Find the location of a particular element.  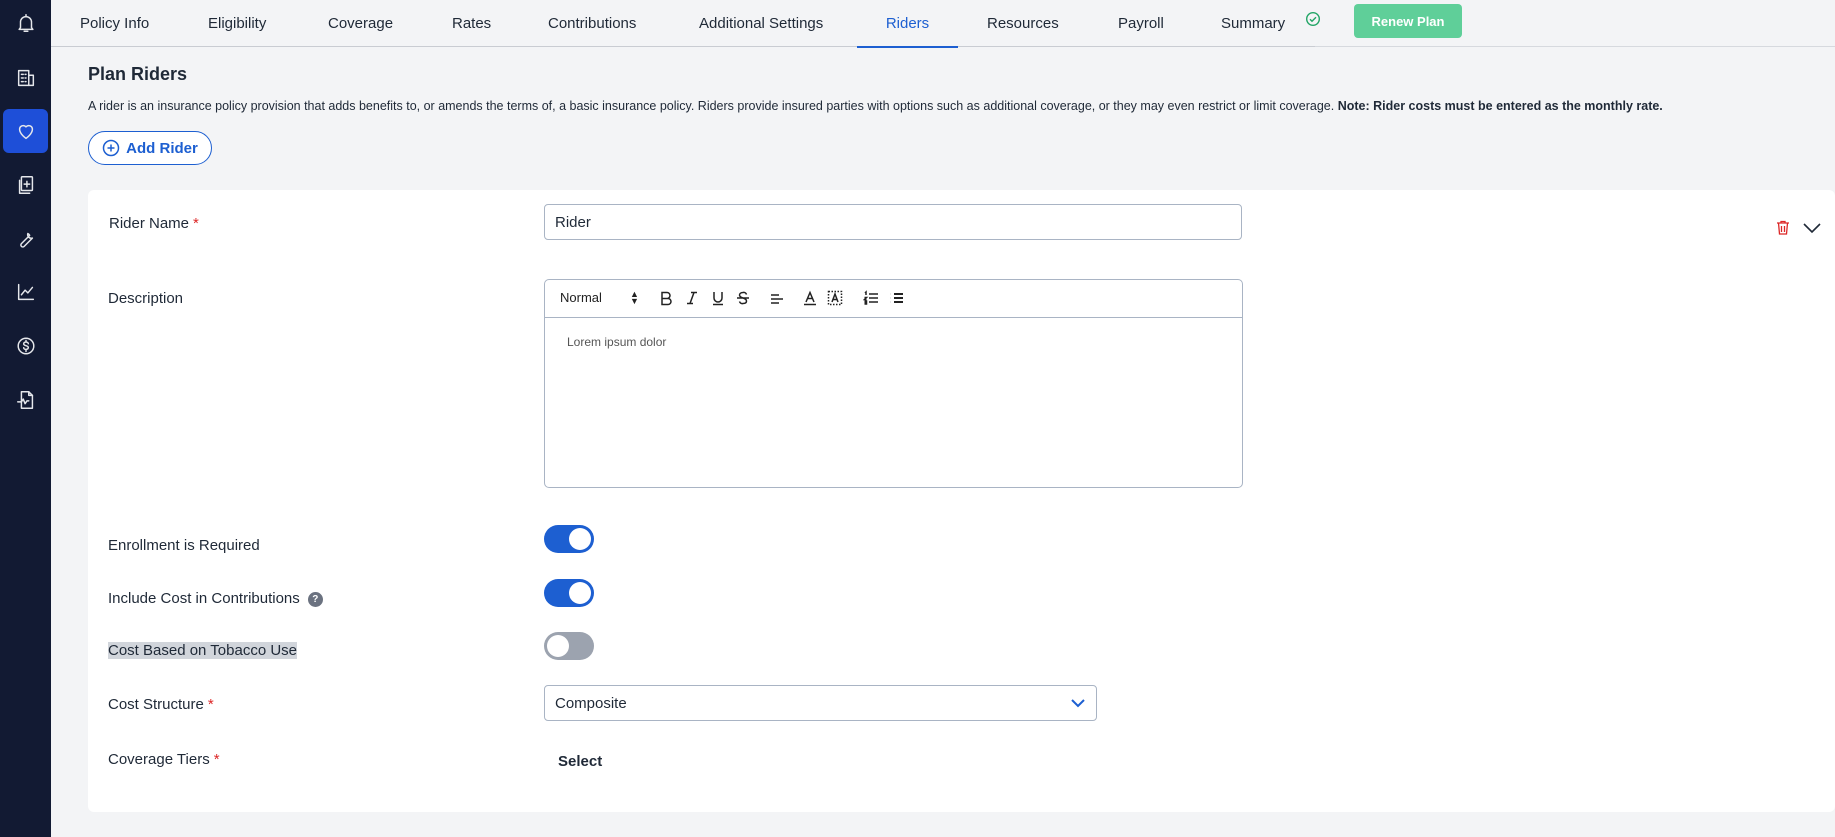

dollar-icon is located at coordinates (25, 346).